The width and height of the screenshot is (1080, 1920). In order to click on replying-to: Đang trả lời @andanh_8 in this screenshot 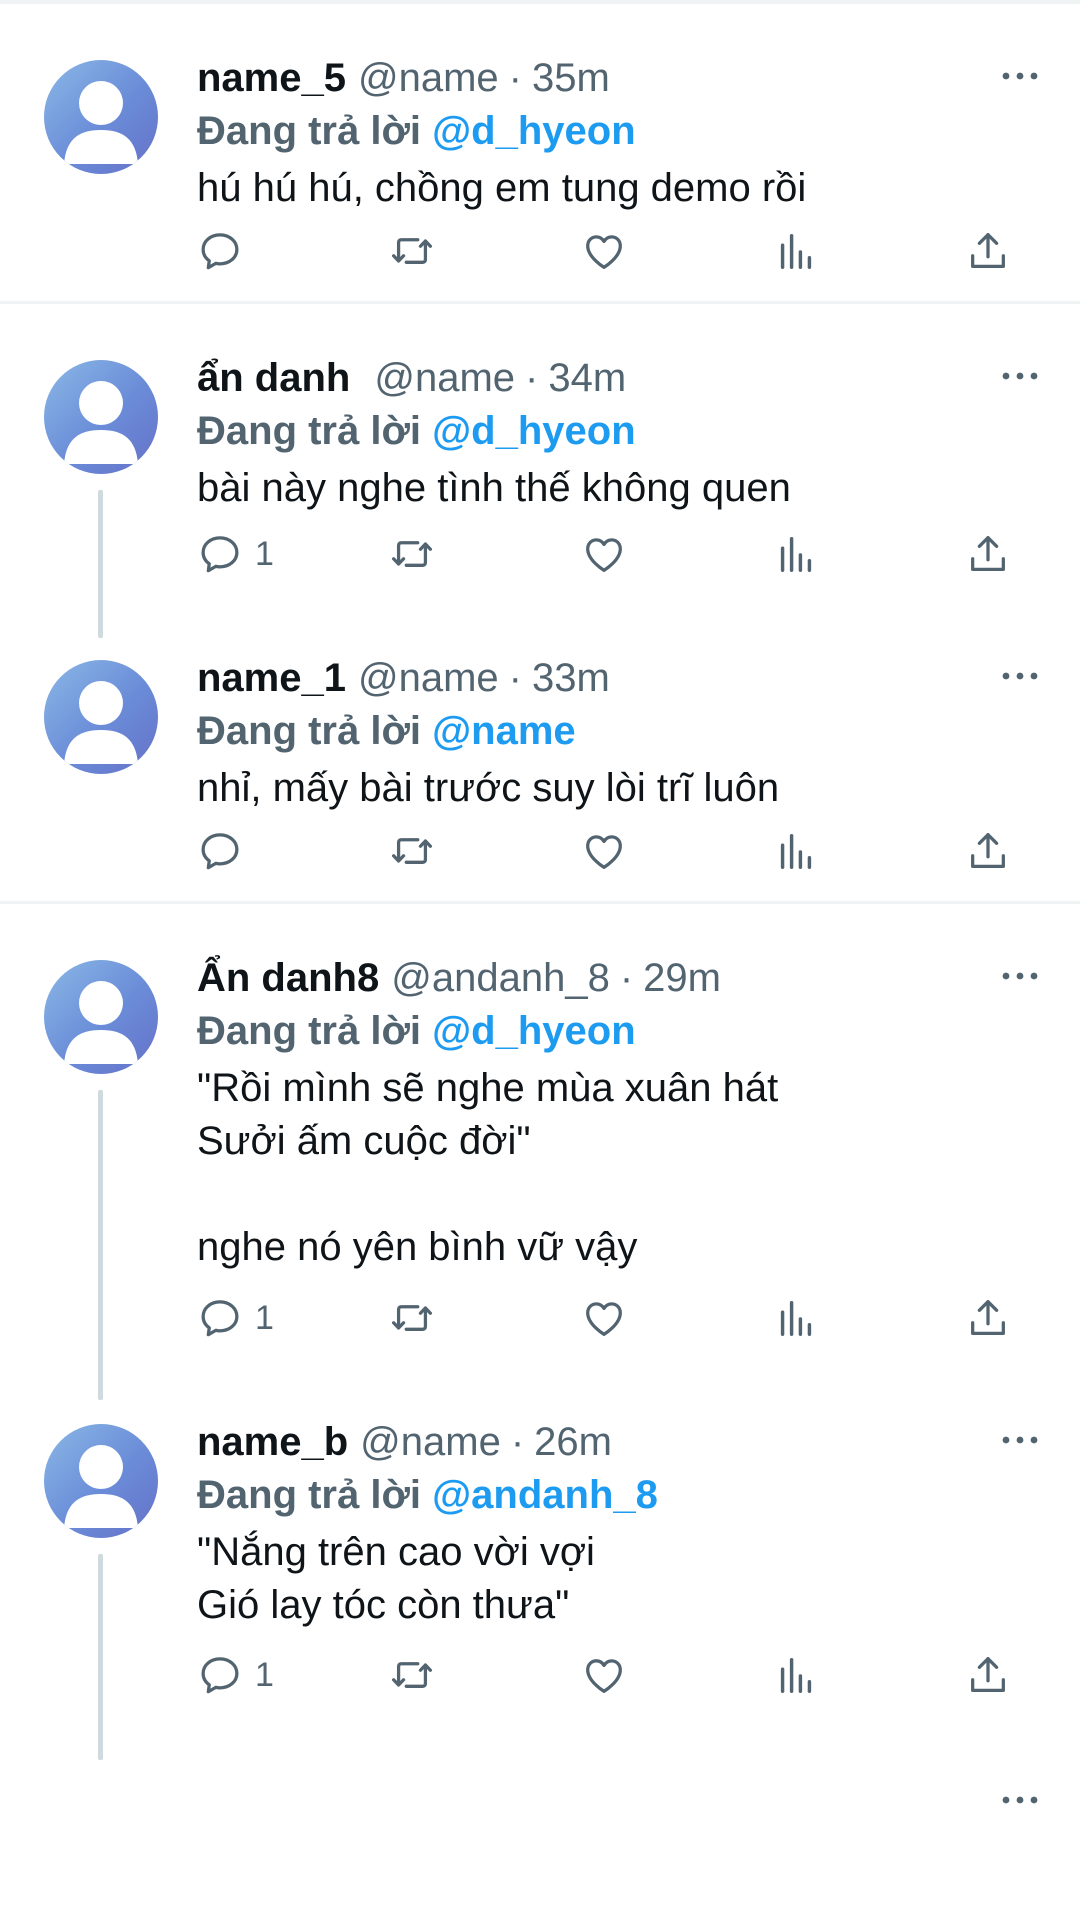, I will do `click(618, 1495)`.